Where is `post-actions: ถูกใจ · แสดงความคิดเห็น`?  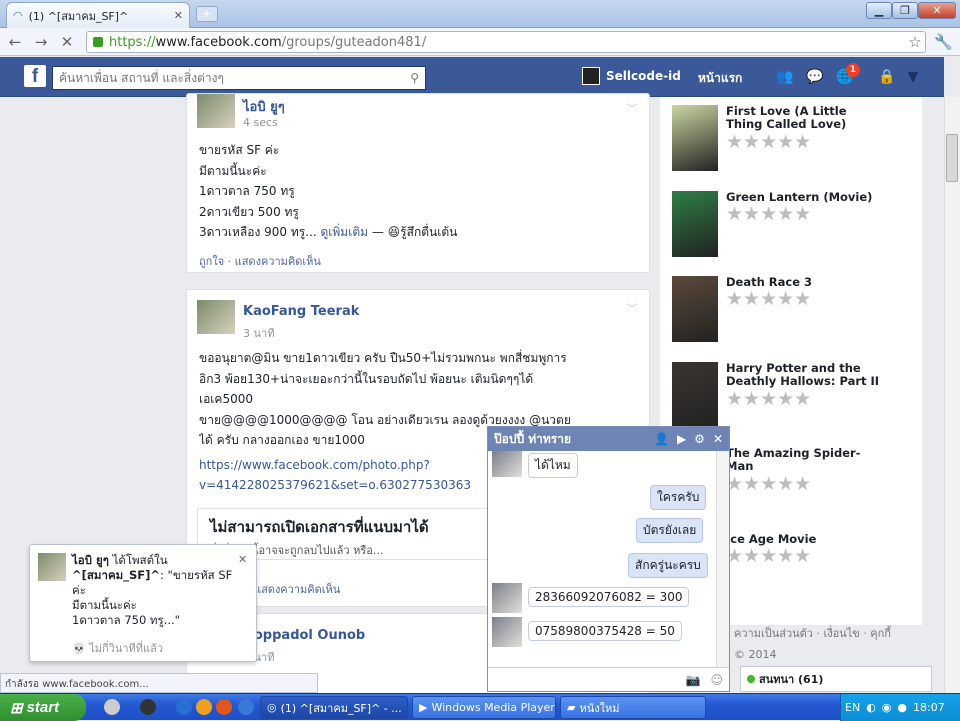
post-actions: ถูกใจ · แสดงความคิดเห็น is located at coordinates (260, 261).